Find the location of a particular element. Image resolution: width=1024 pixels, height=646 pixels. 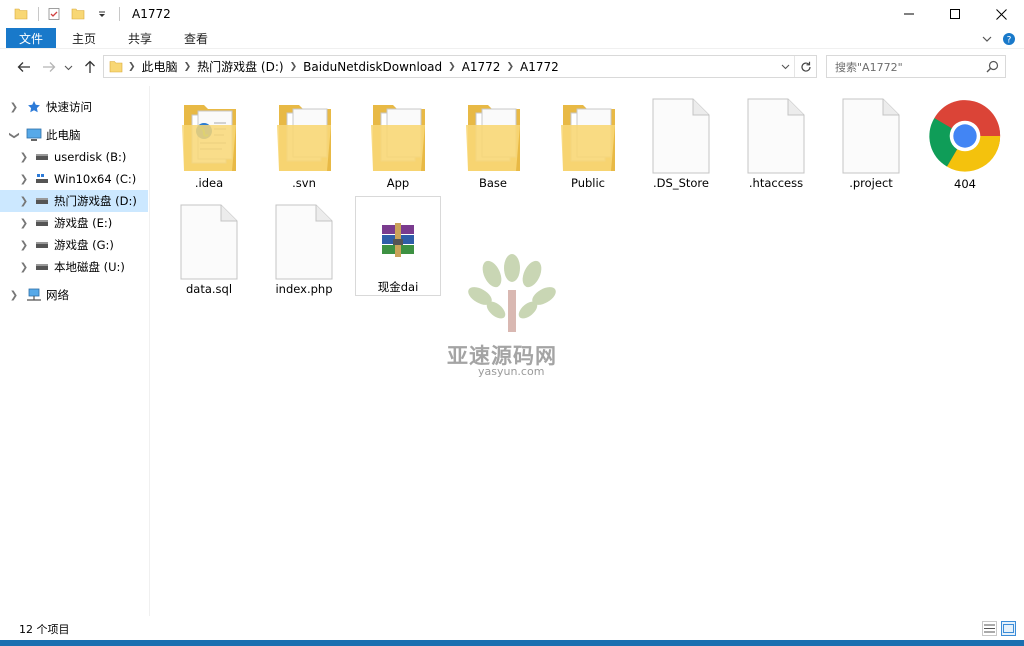

address-history-button is located at coordinates (785, 66).